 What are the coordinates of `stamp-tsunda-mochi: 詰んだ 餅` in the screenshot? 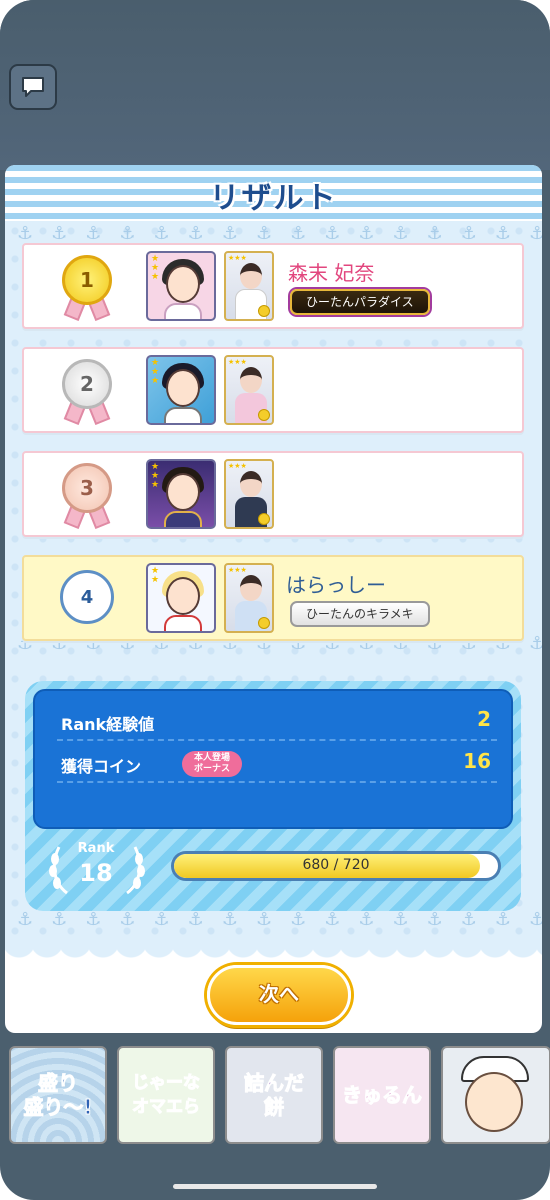 It's located at (274, 1095).